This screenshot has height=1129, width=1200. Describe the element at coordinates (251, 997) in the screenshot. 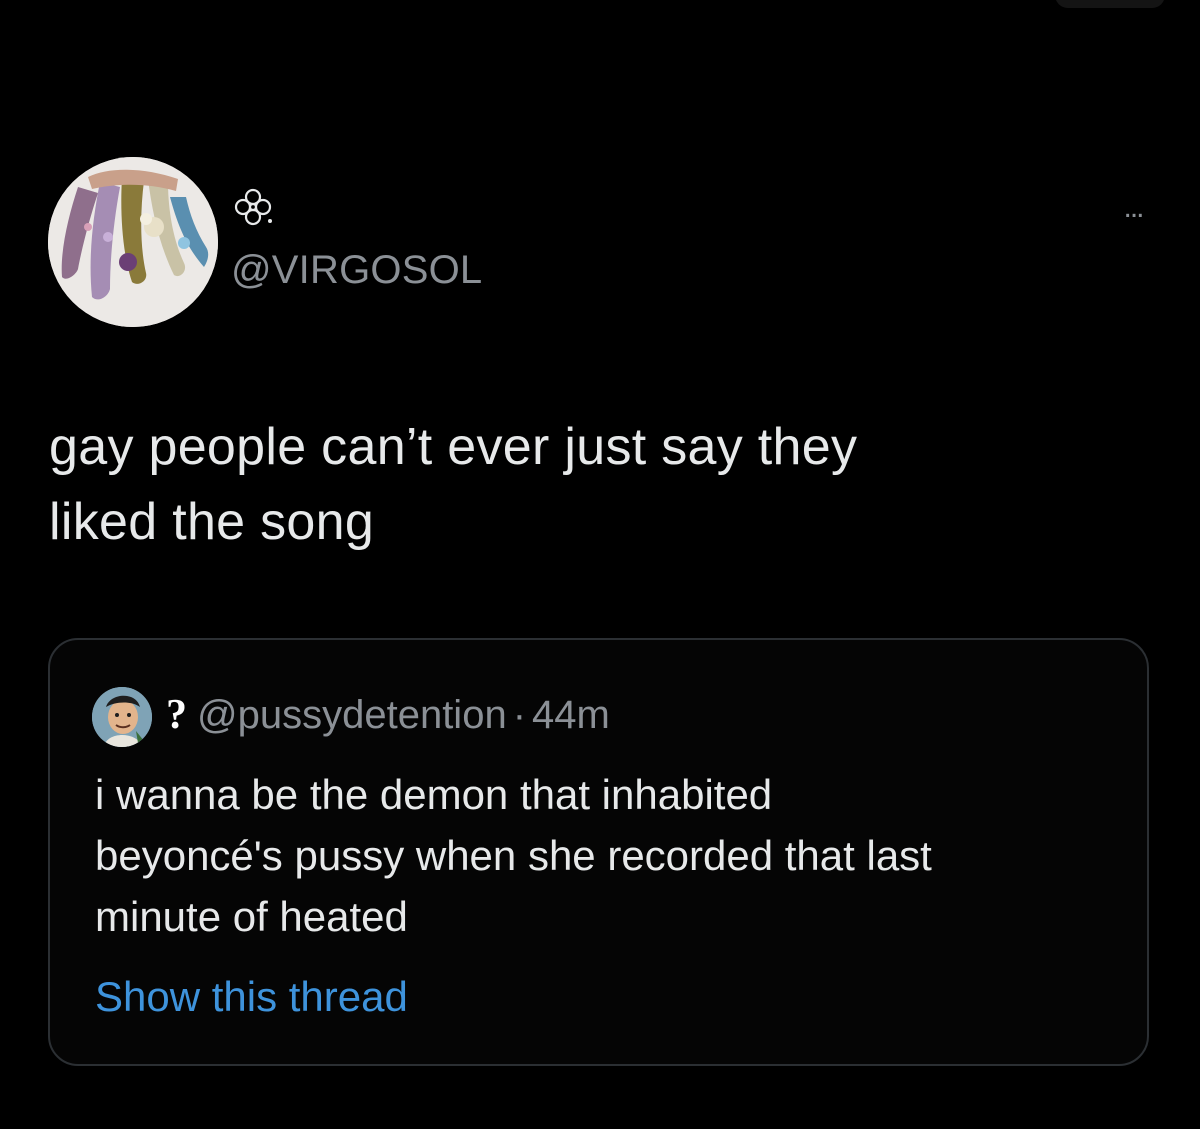

I see `show-thread-link: Show this thread` at that location.